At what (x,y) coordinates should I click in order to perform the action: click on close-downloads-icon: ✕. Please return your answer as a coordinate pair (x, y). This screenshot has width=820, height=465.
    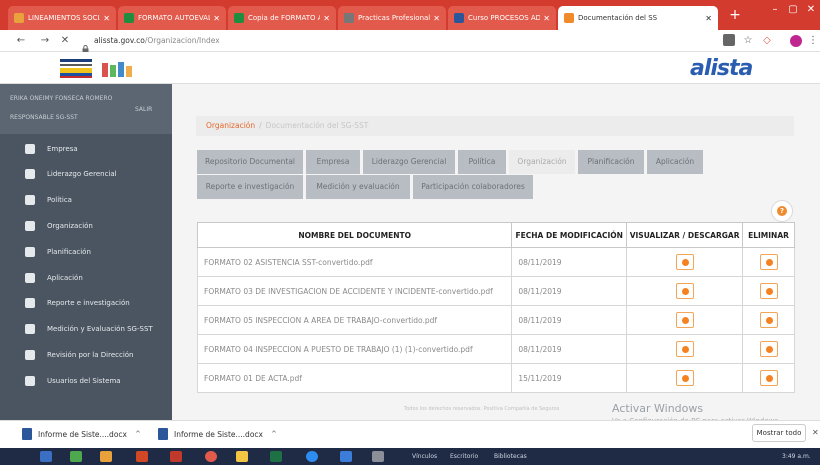
    Looking at the image, I should click on (815, 432).